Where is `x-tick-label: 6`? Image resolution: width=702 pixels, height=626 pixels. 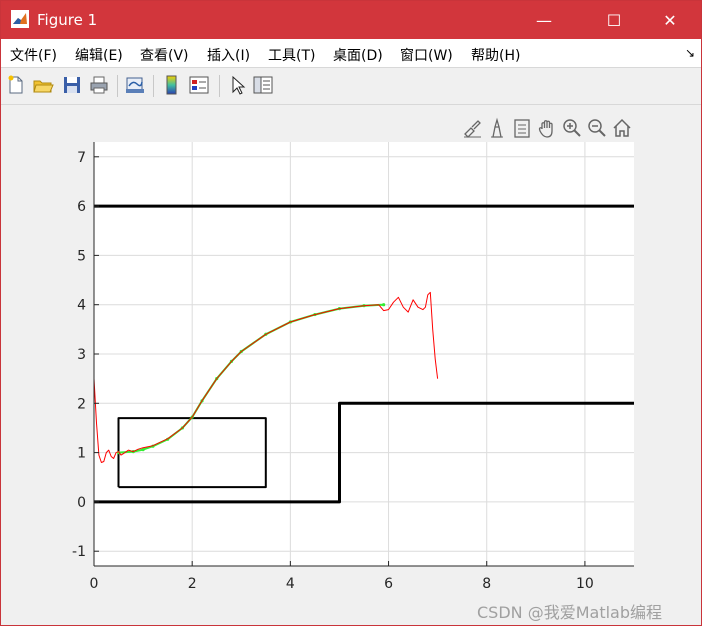
x-tick-label: 6 is located at coordinates (388, 584).